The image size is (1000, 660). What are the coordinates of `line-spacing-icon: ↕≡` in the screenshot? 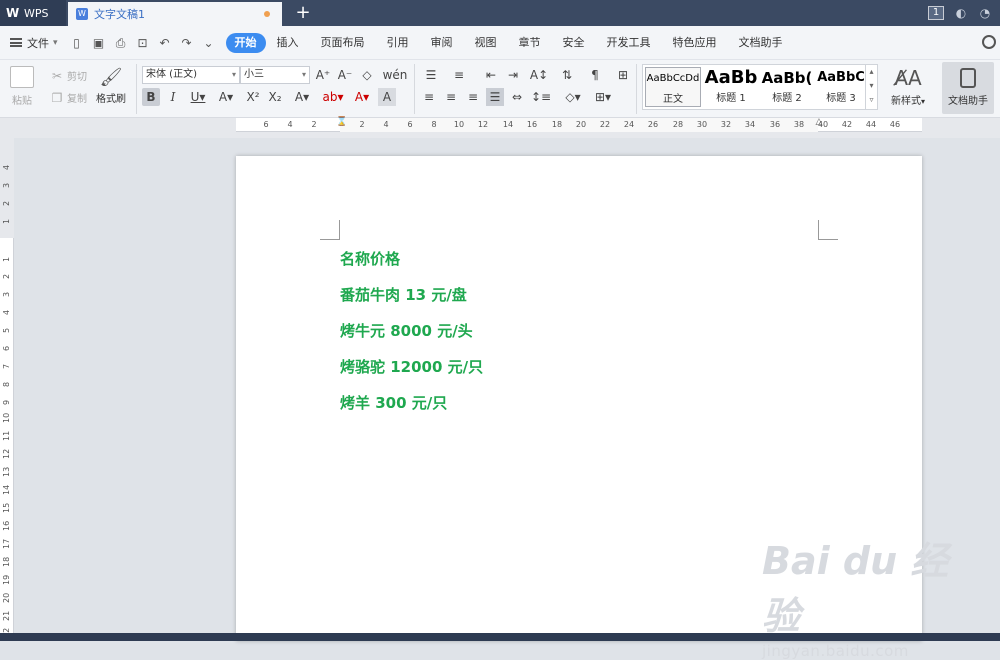 It's located at (541, 97).